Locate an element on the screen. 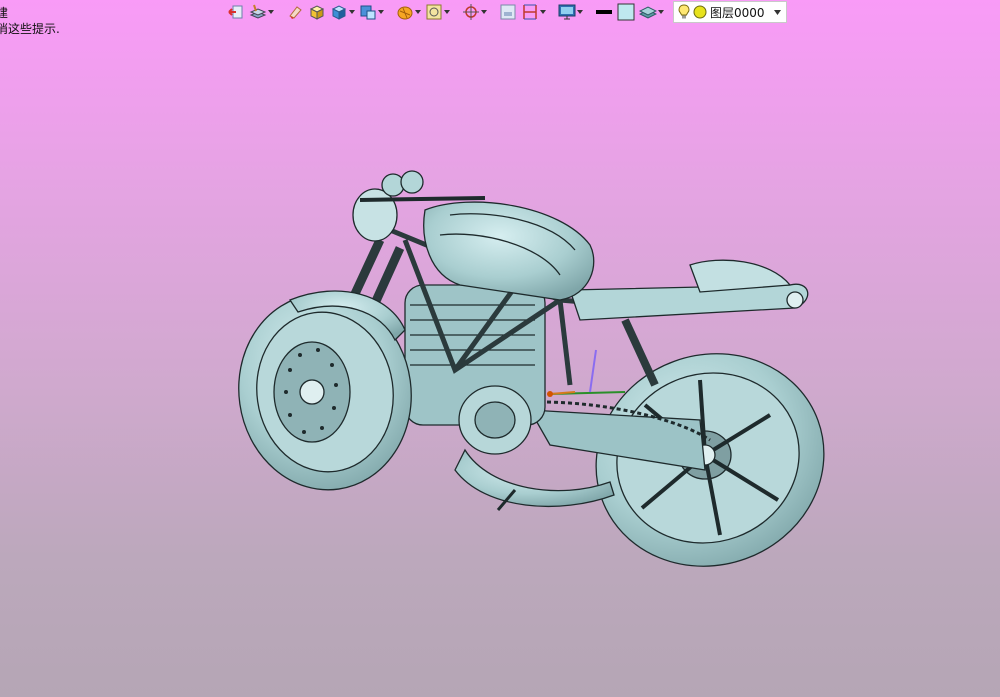 The height and width of the screenshot is (697, 1000). fill-color-button is located at coordinates (626, 12).